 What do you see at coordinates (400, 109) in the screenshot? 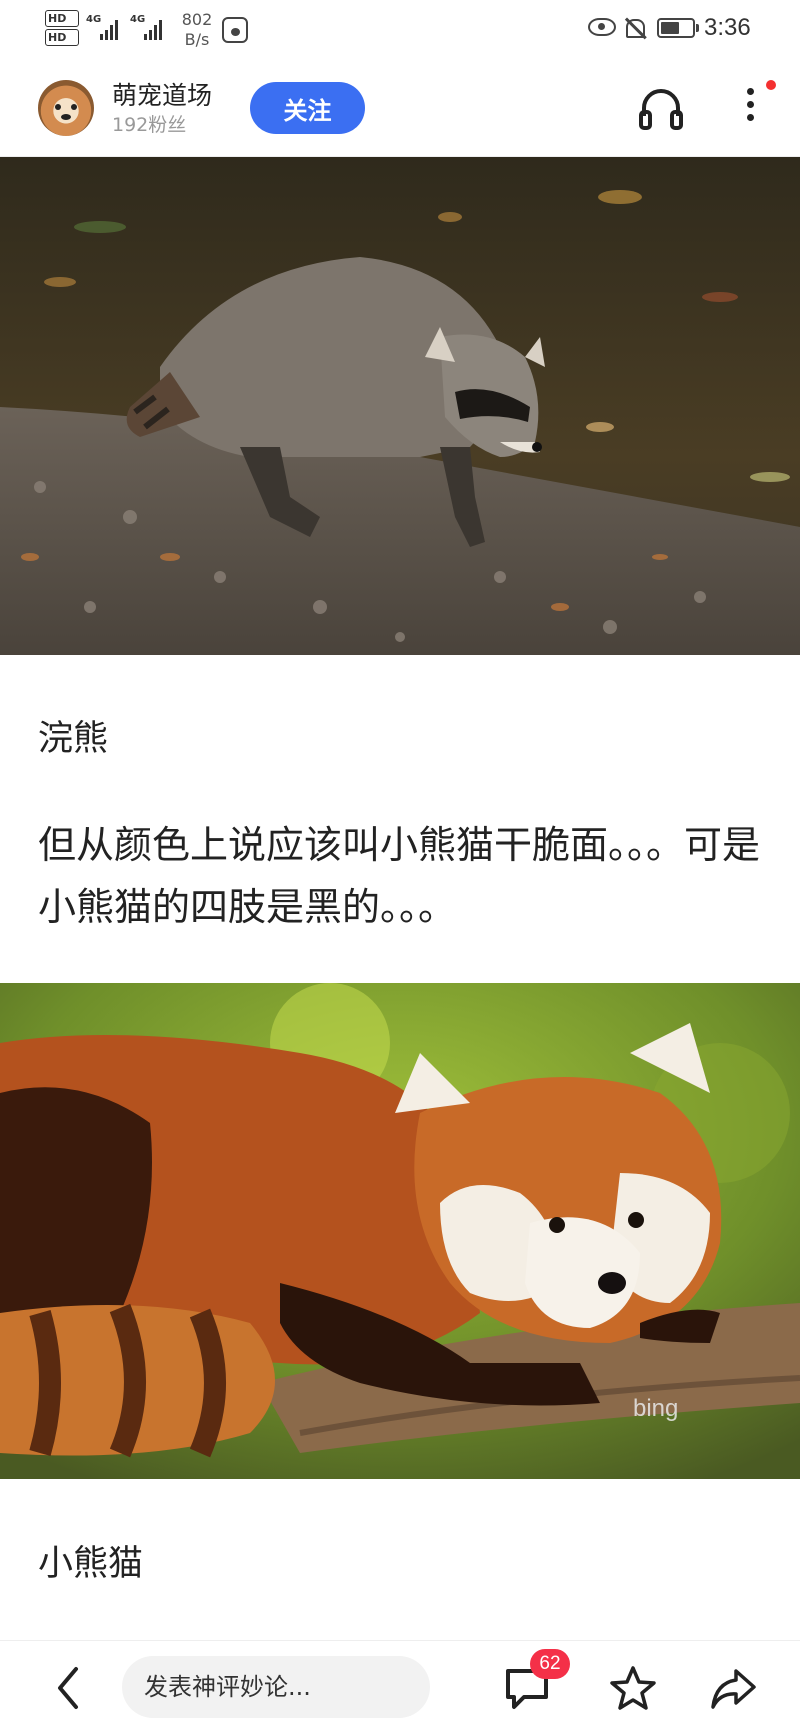
I see `article-header: 萌宠道场 192粉丝 关注` at bounding box center [400, 109].